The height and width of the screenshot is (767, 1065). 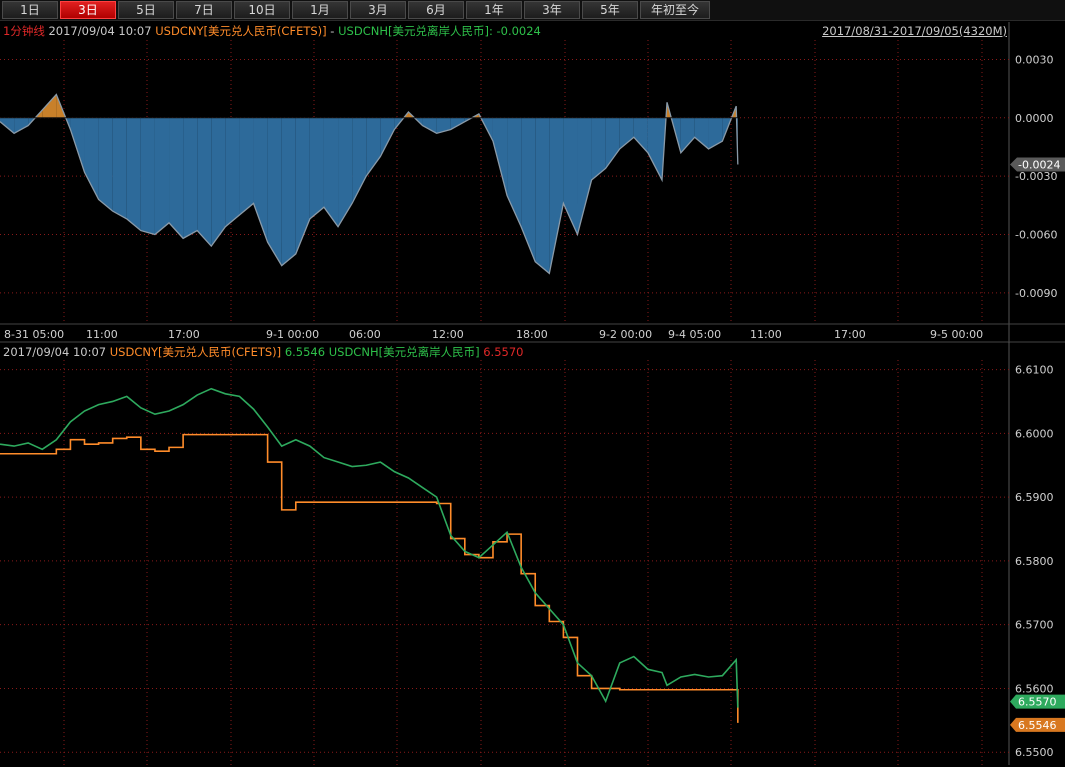 I want to click on top-ytick-2: -0.0030, so click(x=1036, y=176).